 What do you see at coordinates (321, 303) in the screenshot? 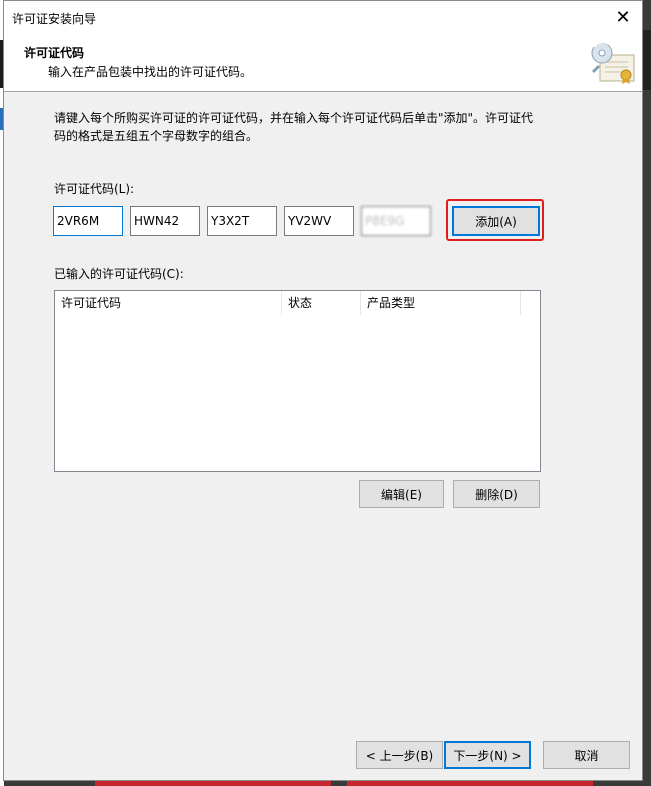
I see `column-header-status: 状态` at bounding box center [321, 303].